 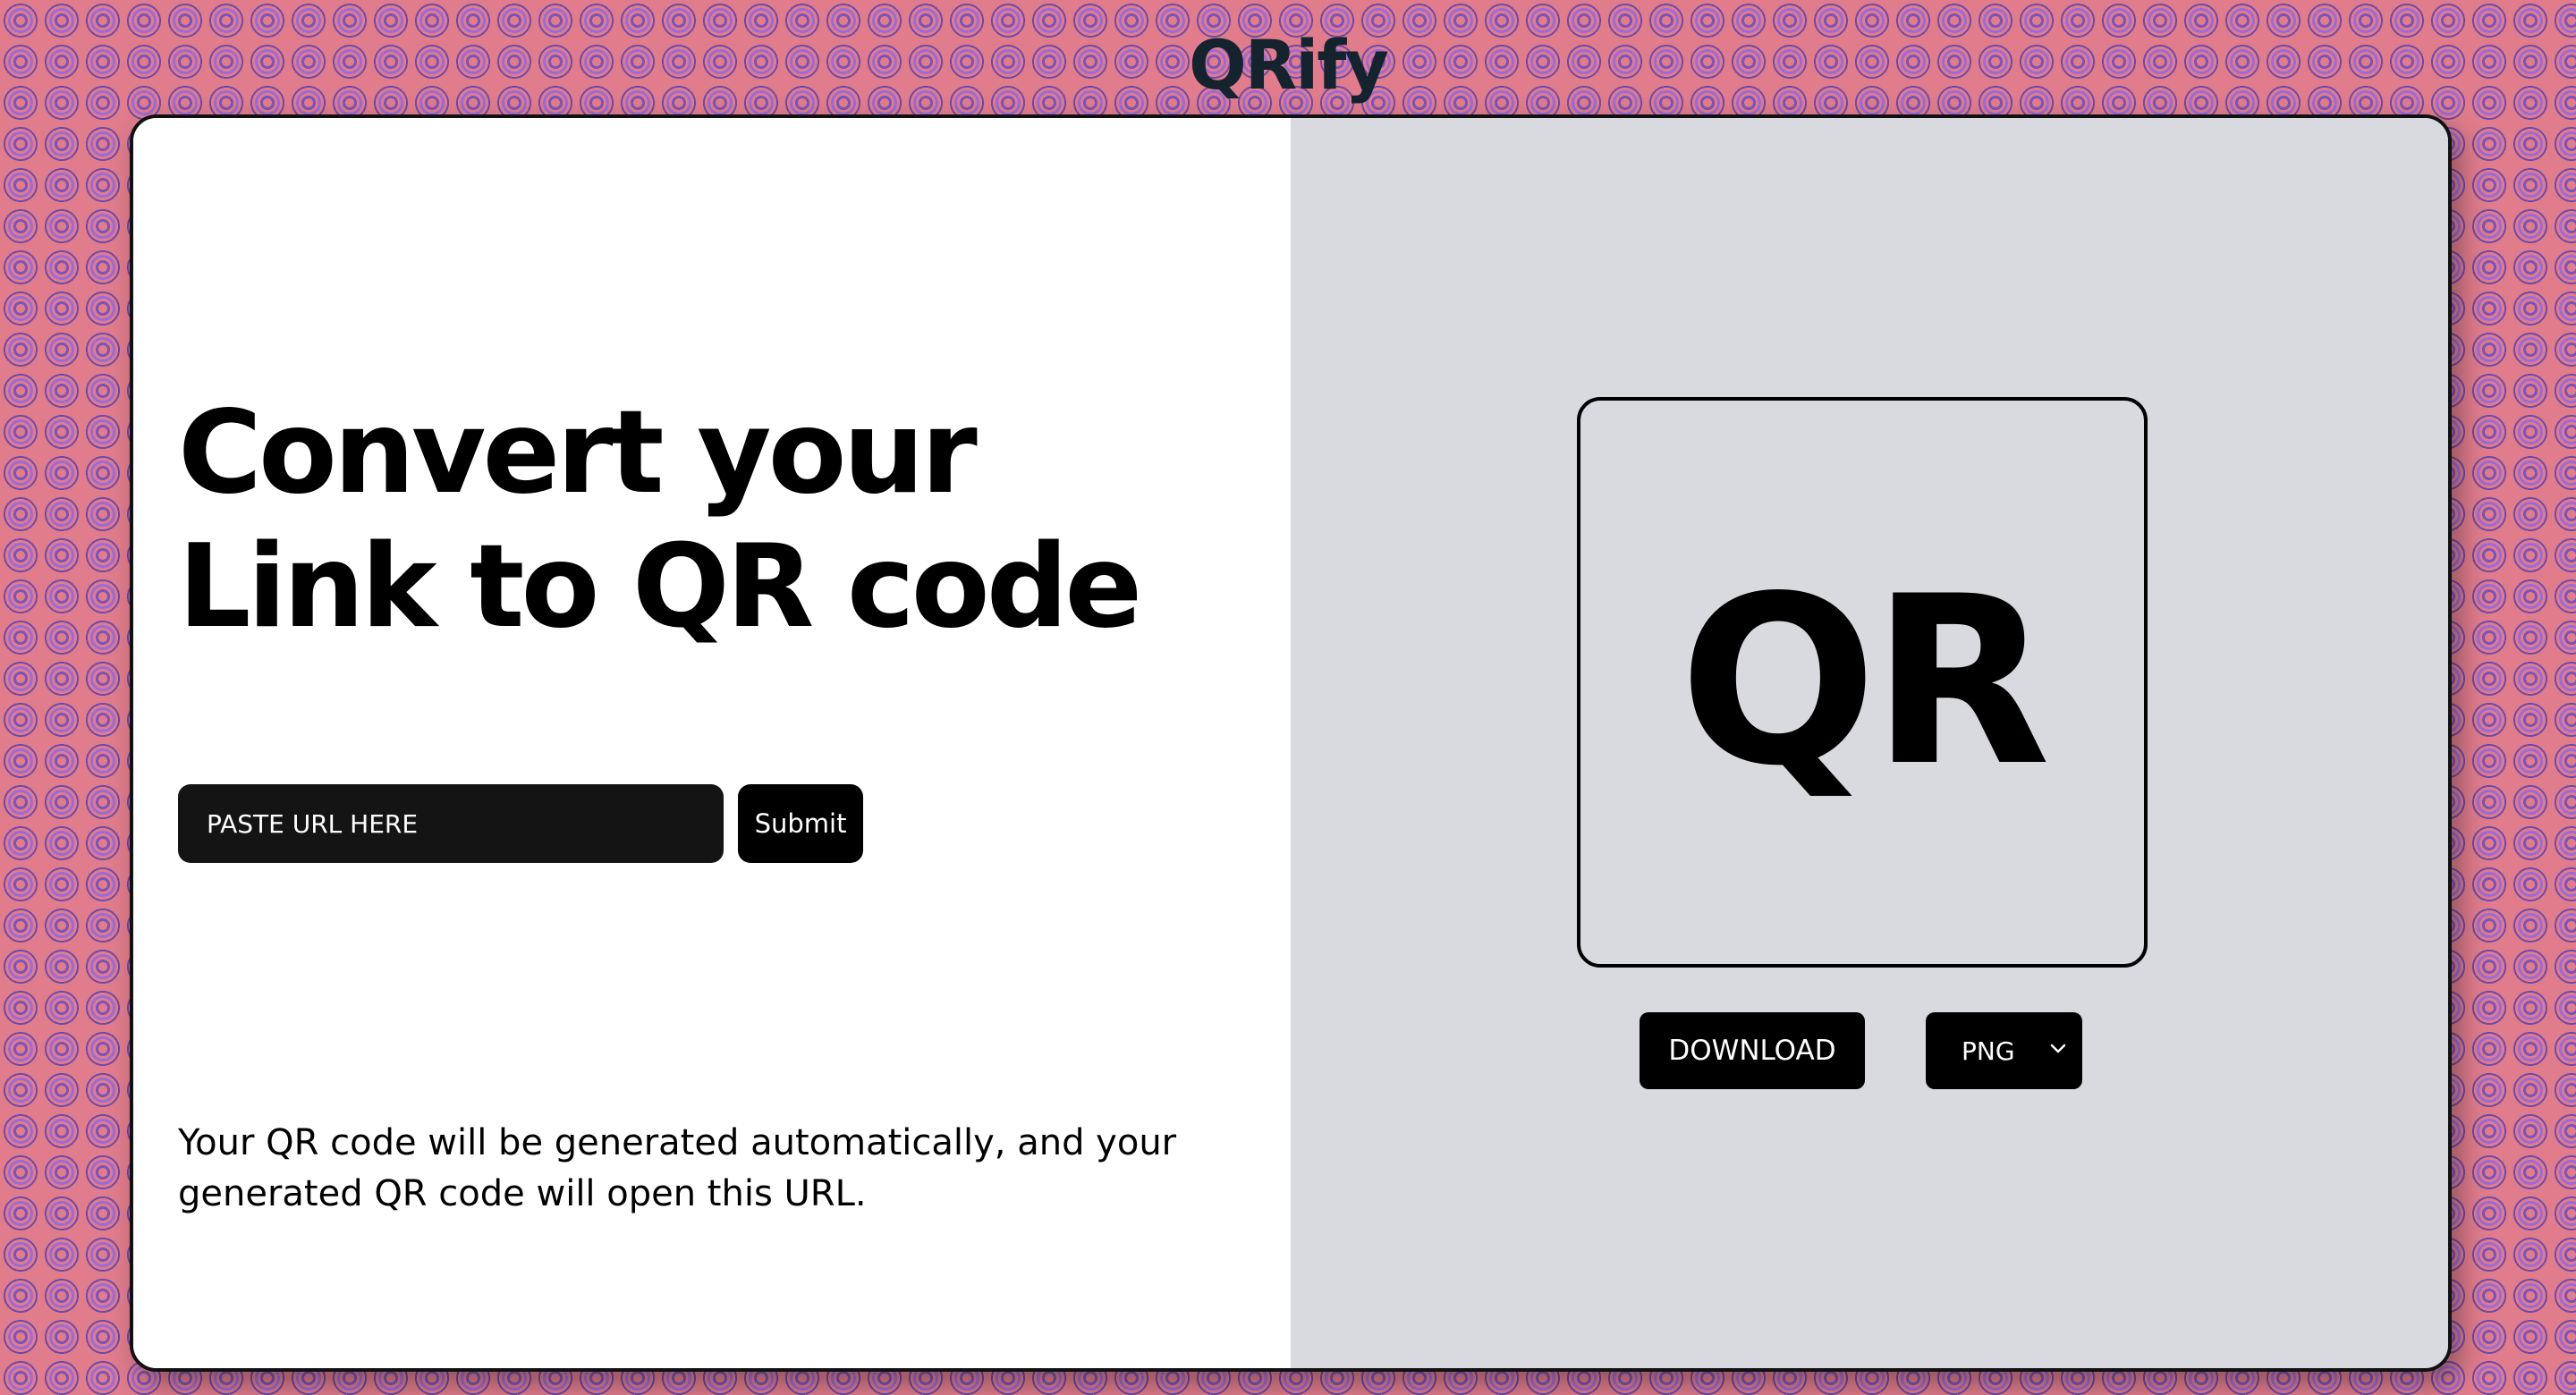 I want to click on headline-line-2: Link to QR code, so click(x=660, y=587).